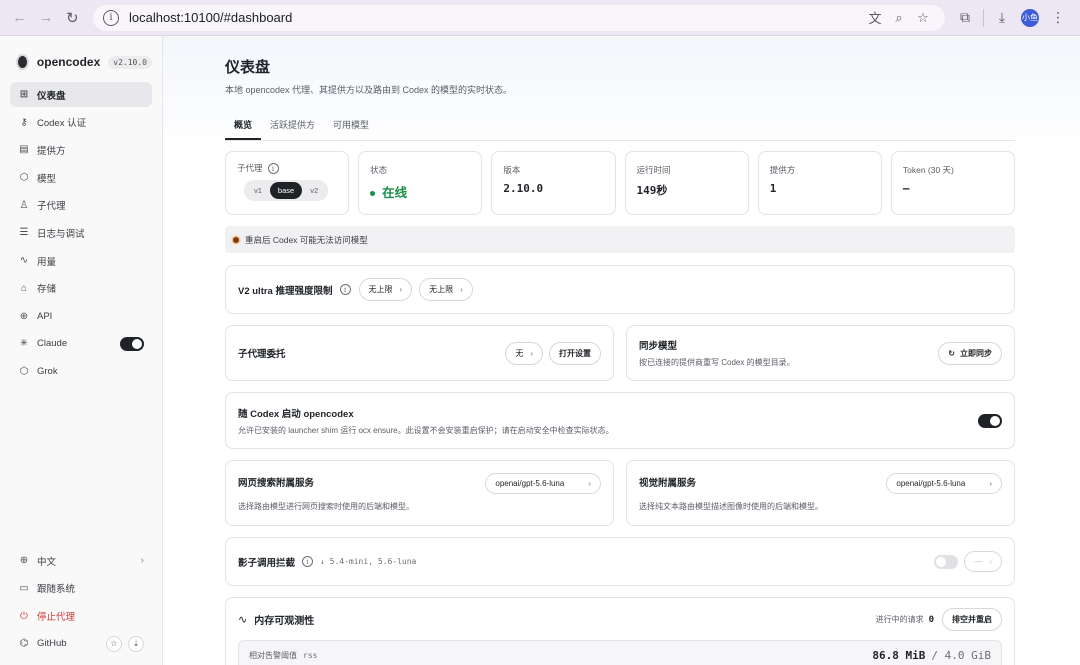  What do you see at coordinates (68, 62) in the screenshot?
I see `brand-name: opencodex` at bounding box center [68, 62].